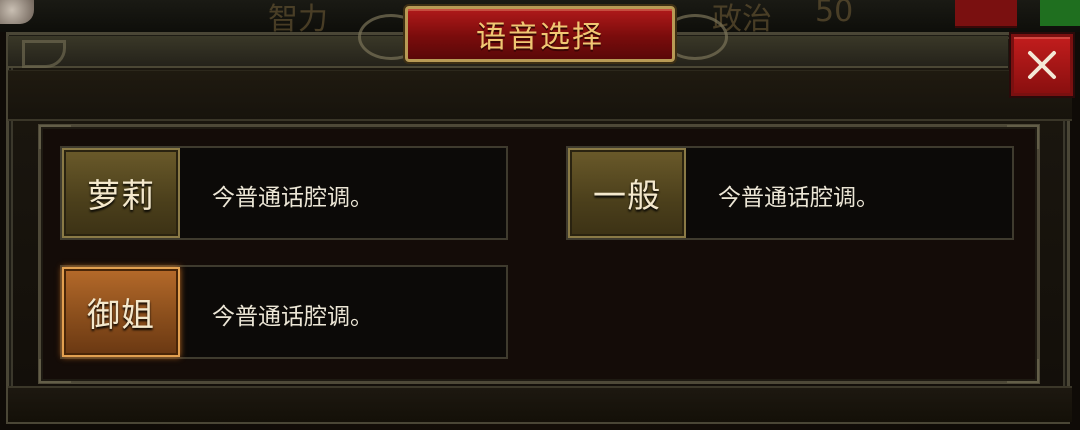 The image size is (1080, 430). I want to click on voice-select-button-selected: 御姐, so click(121, 312).